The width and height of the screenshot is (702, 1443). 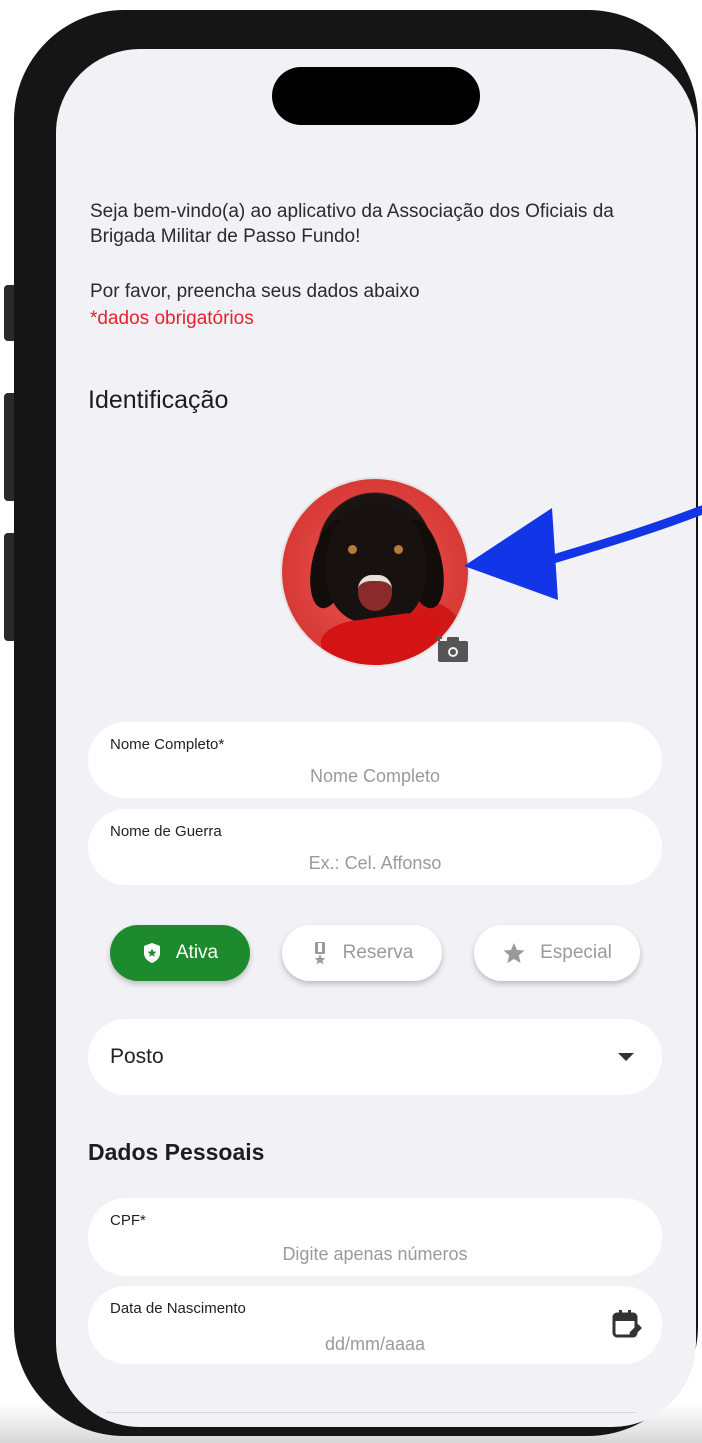 I want to click on annotation-arrow-icon, so click(x=583, y=552).